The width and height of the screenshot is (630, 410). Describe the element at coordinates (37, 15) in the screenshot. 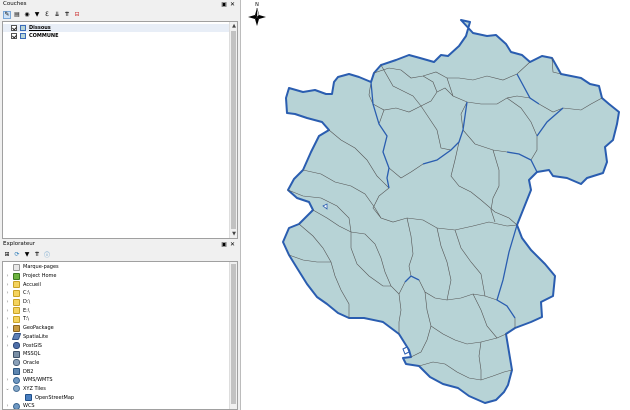

I see `filter-legend-icon: ▼` at that location.